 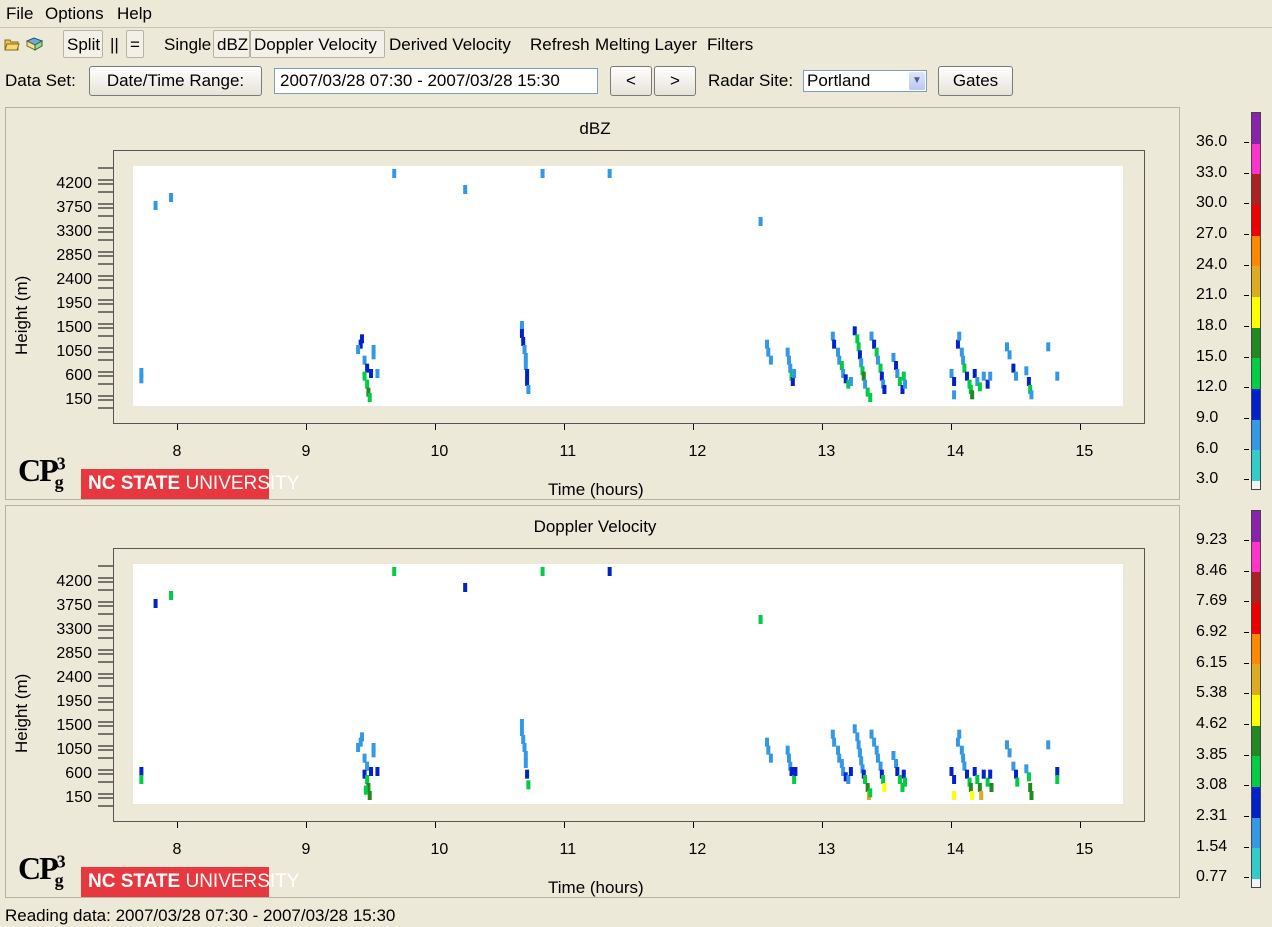 What do you see at coordinates (1212, 539) in the screenshot?
I see `legend-tick-label: 9.23` at bounding box center [1212, 539].